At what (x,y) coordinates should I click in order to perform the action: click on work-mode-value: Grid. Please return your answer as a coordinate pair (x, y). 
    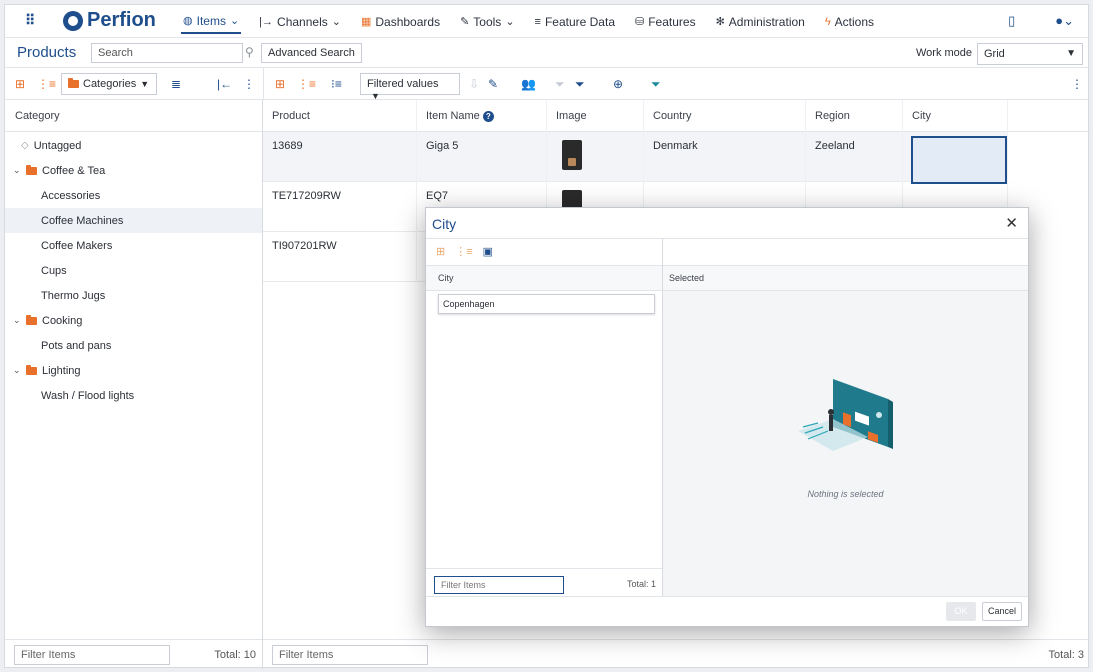
    Looking at the image, I should click on (994, 54).